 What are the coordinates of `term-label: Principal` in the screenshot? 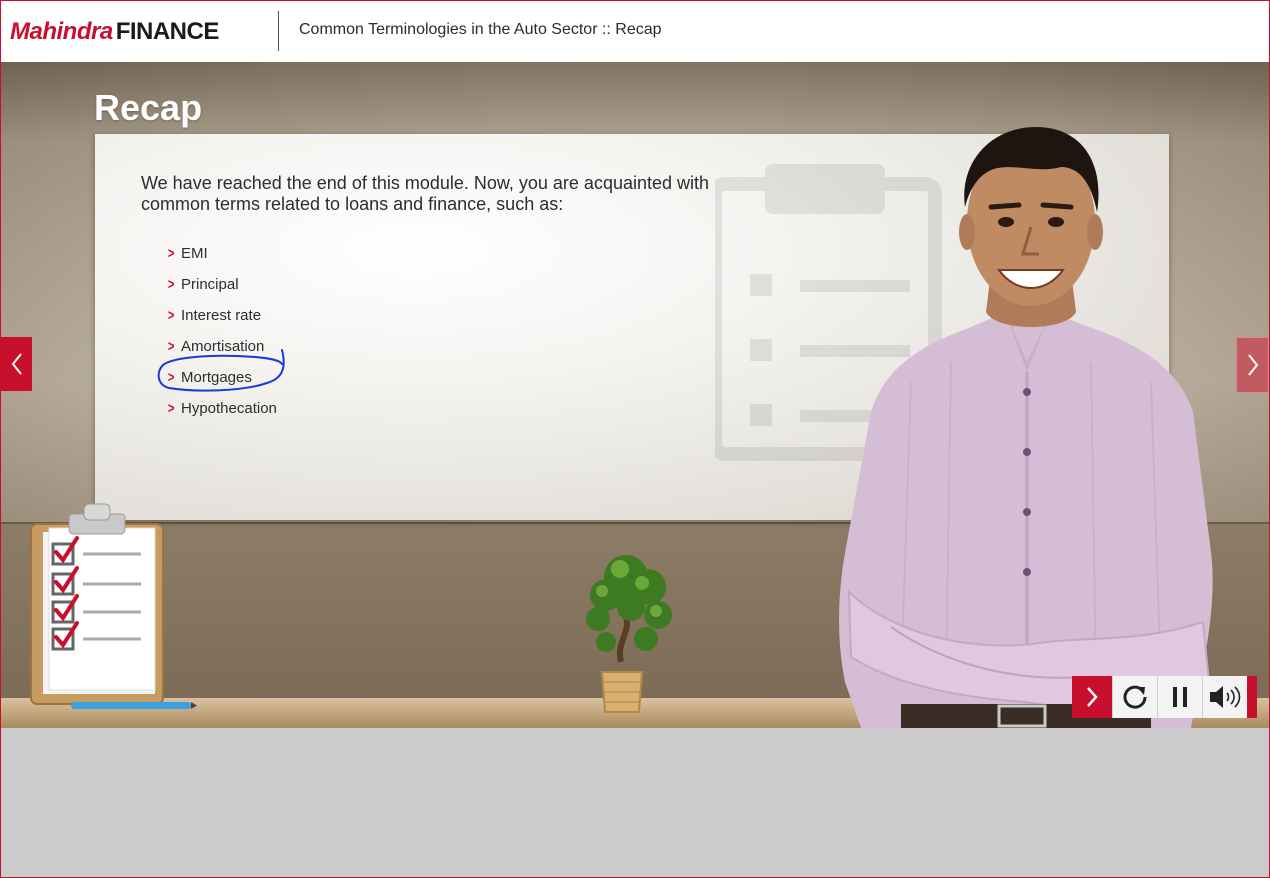 It's located at (210, 284).